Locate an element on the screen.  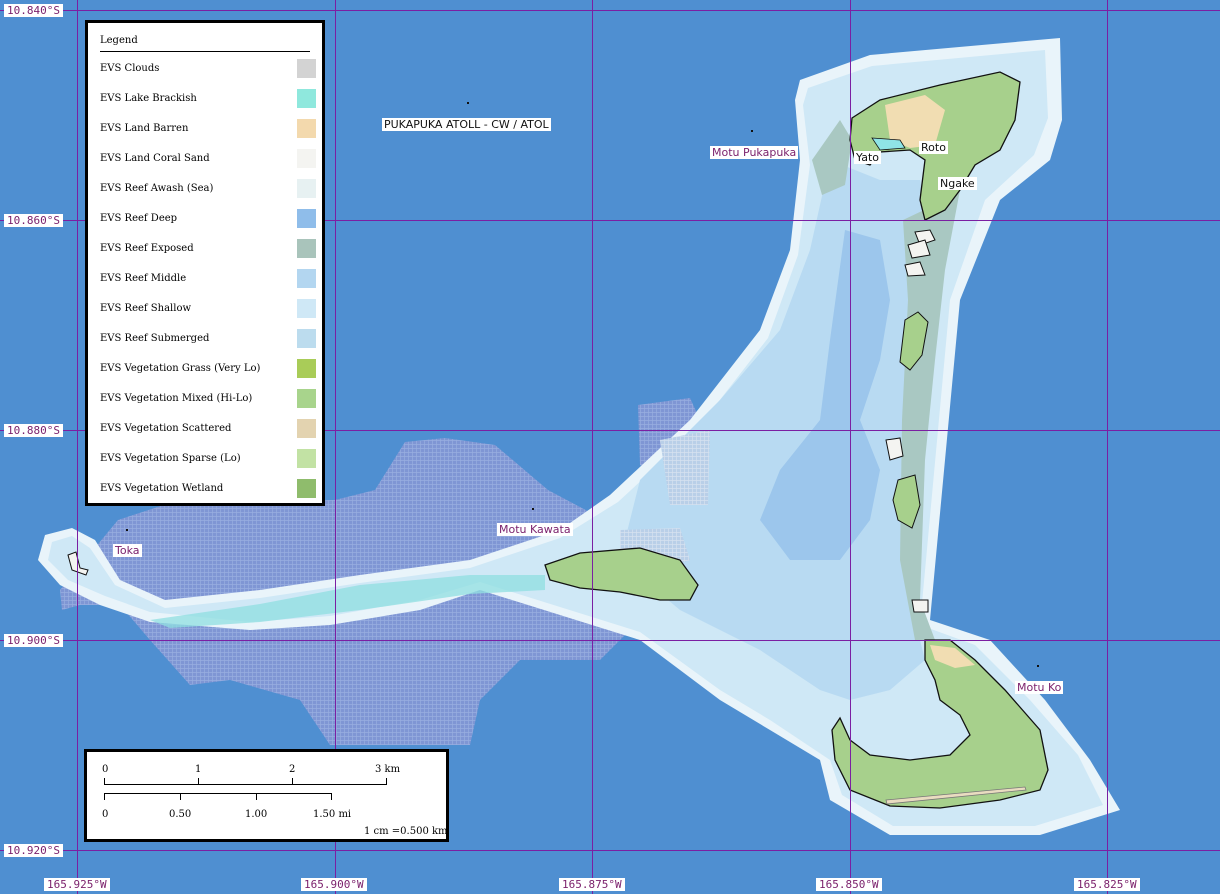
legend-item: EVS Reef Middle is located at coordinates (208, 279).